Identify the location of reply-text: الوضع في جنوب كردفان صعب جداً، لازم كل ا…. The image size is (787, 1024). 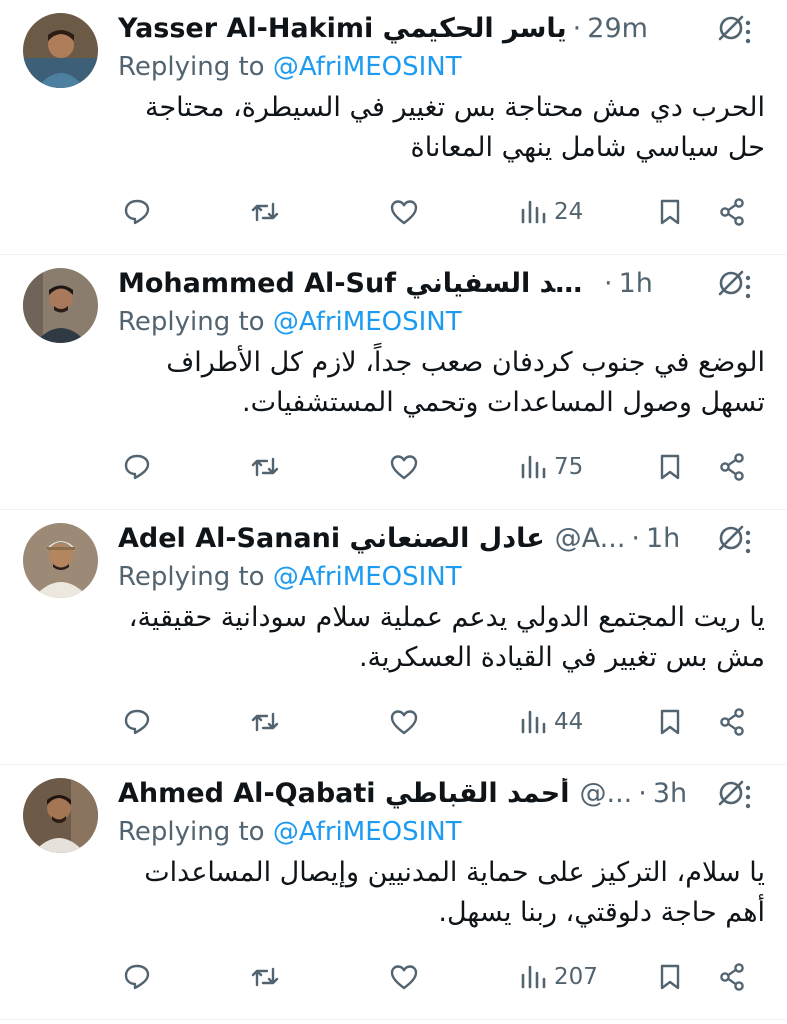
(465, 382).